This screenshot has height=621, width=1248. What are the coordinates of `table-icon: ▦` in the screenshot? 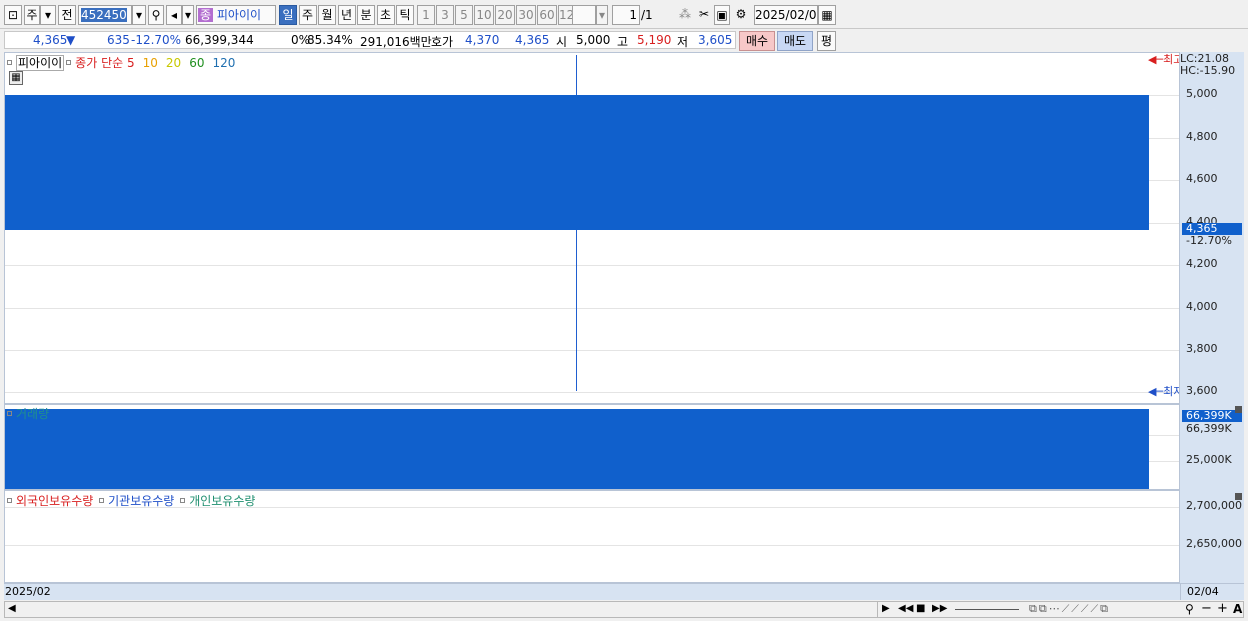 It's located at (16, 78).